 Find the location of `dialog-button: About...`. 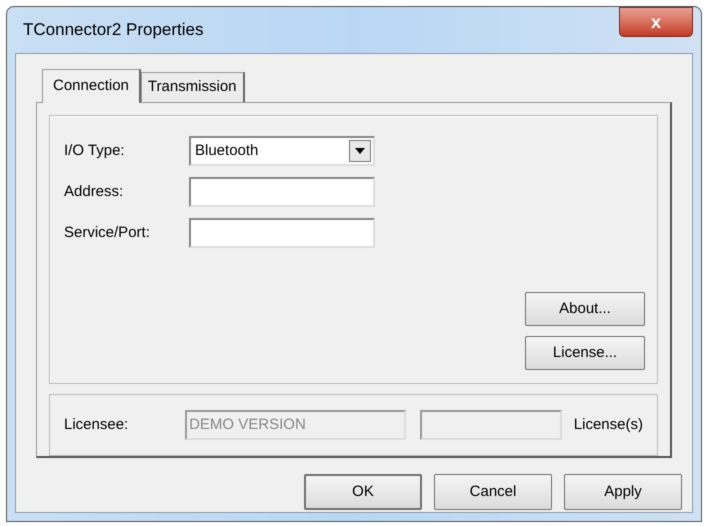

dialog-button: About... is located at coordinates (585, 309).